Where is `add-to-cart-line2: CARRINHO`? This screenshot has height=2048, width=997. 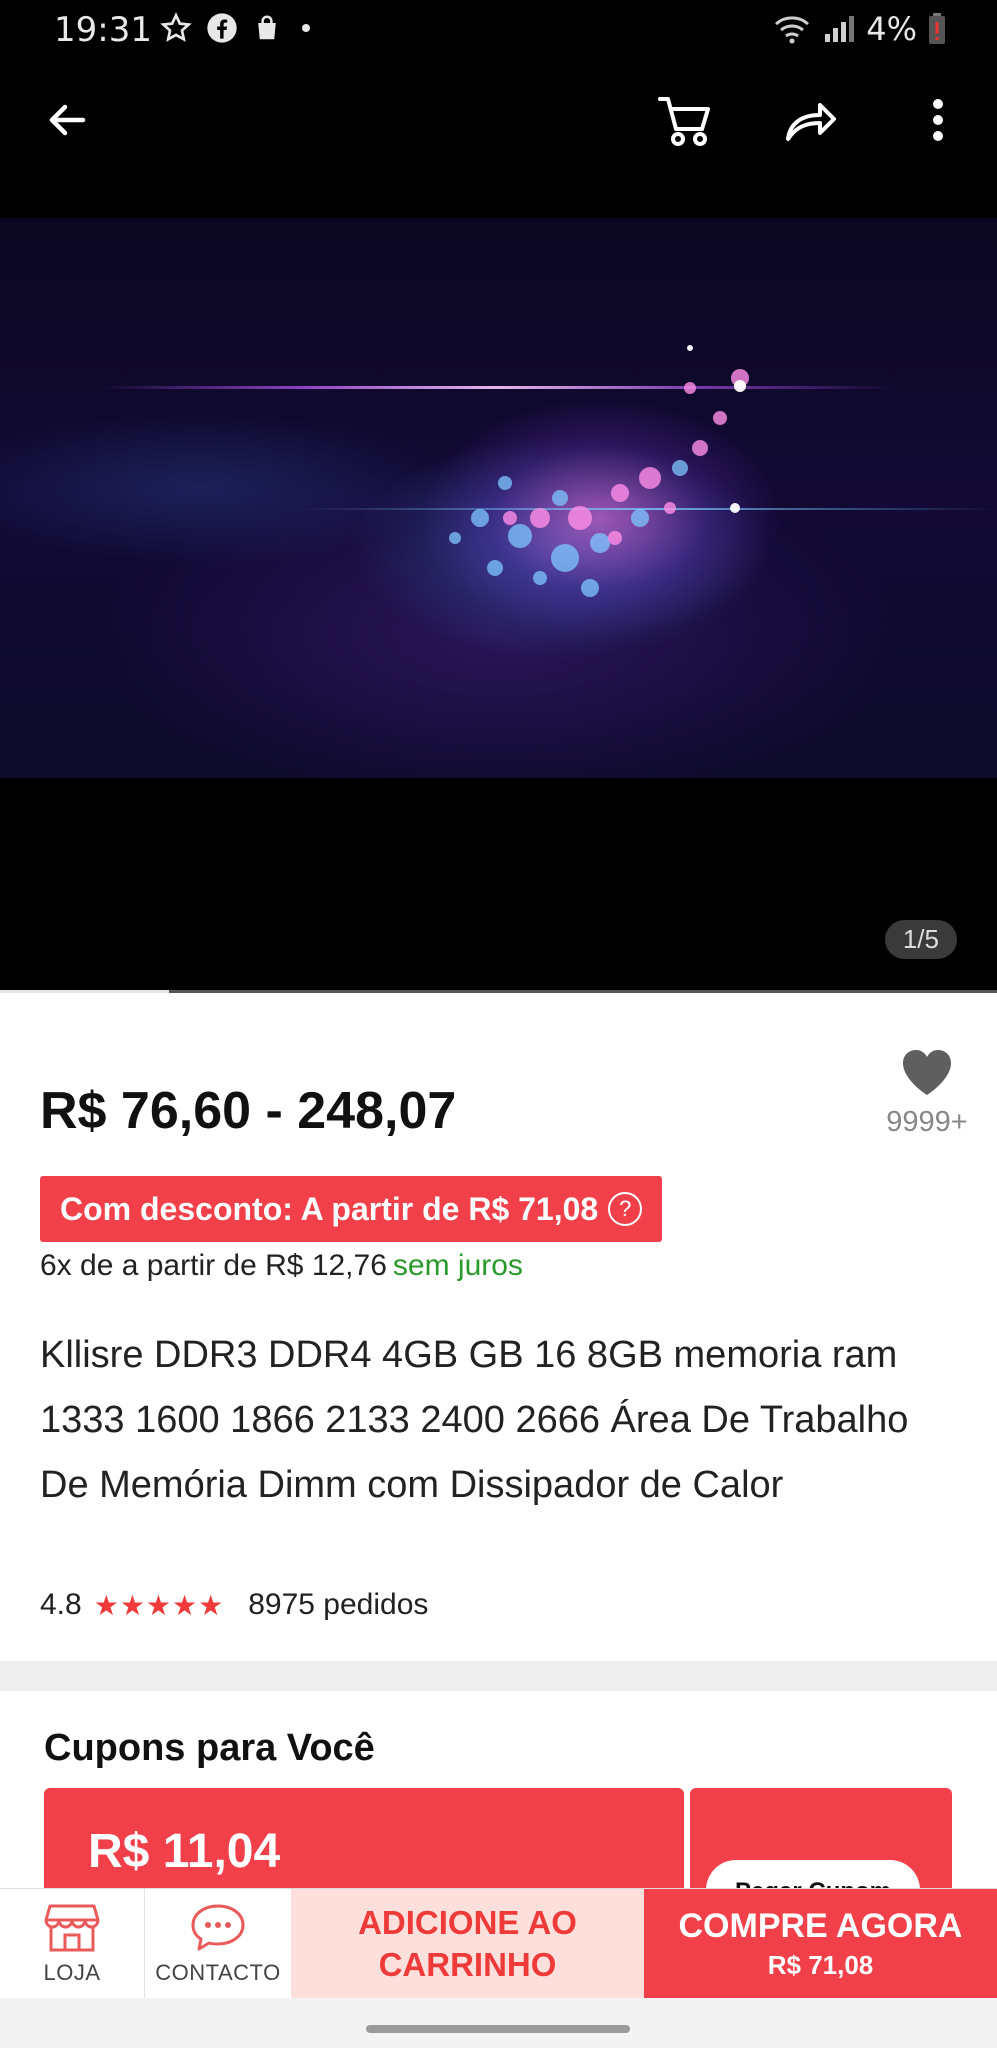 add-to-cart-line2: CARRINHO is located at coordinates (467, 1964).